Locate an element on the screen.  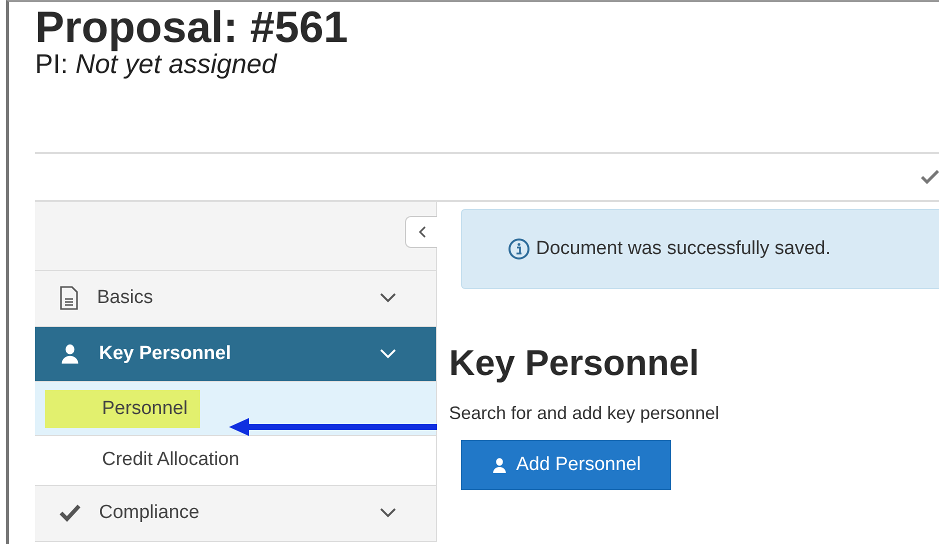
chevron-left-icon is located at coordinates (422, 232).